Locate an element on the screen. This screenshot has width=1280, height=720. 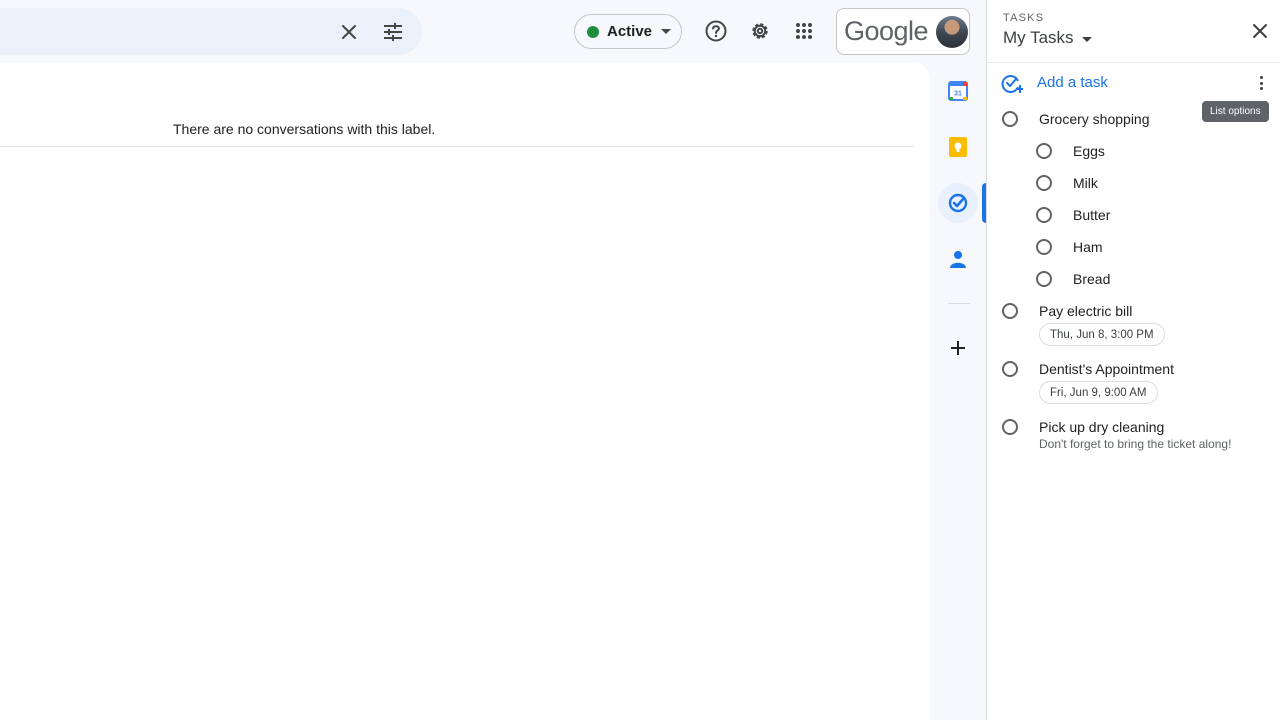
status-label: Active is located at coordinates (630, 31).